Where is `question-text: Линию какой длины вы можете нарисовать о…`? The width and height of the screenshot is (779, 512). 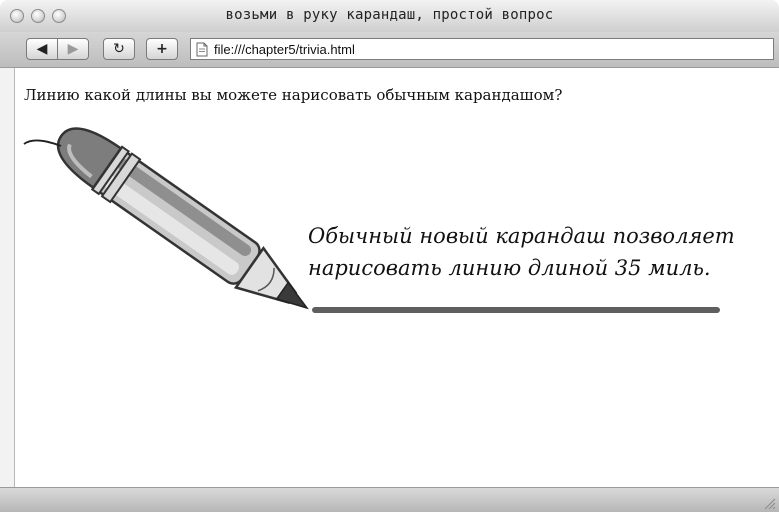
question-text: Линию какой длины вы можете нарисовать о… is located at coordinates (293, 95).